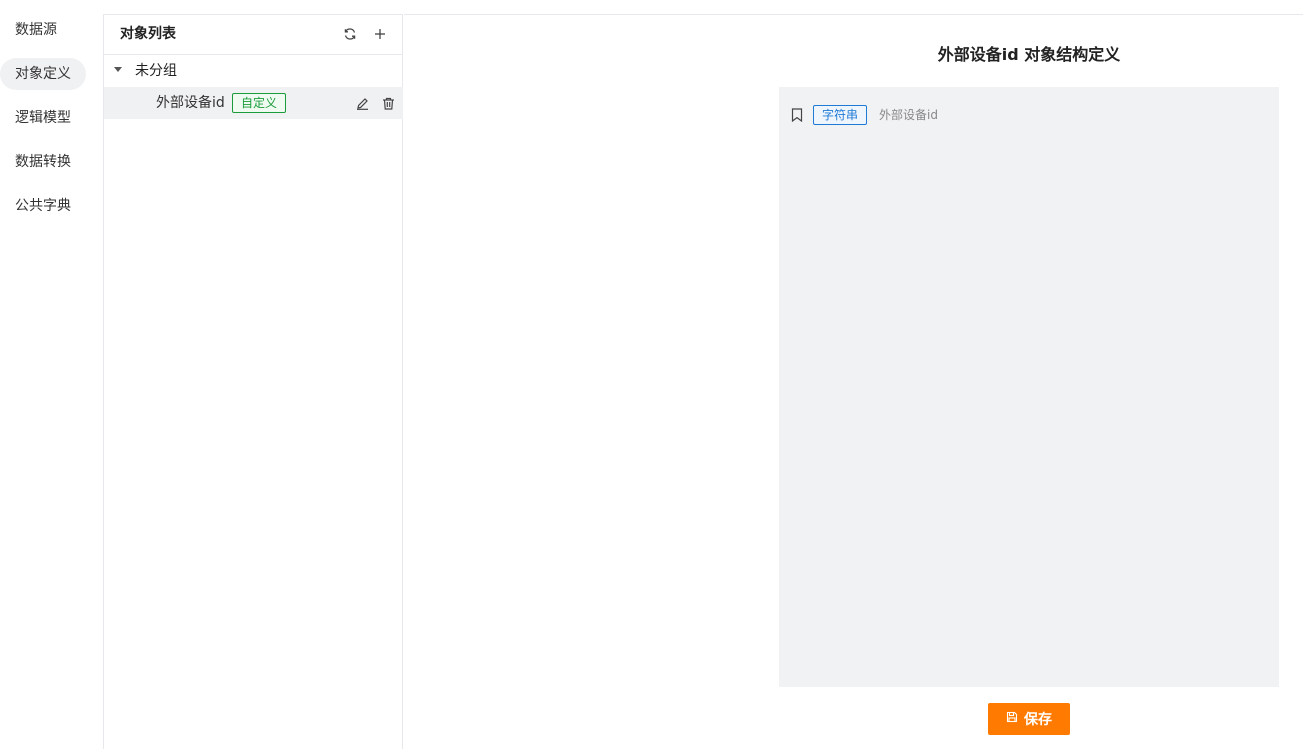  I want to click on delete-icon, so click(388, 103).